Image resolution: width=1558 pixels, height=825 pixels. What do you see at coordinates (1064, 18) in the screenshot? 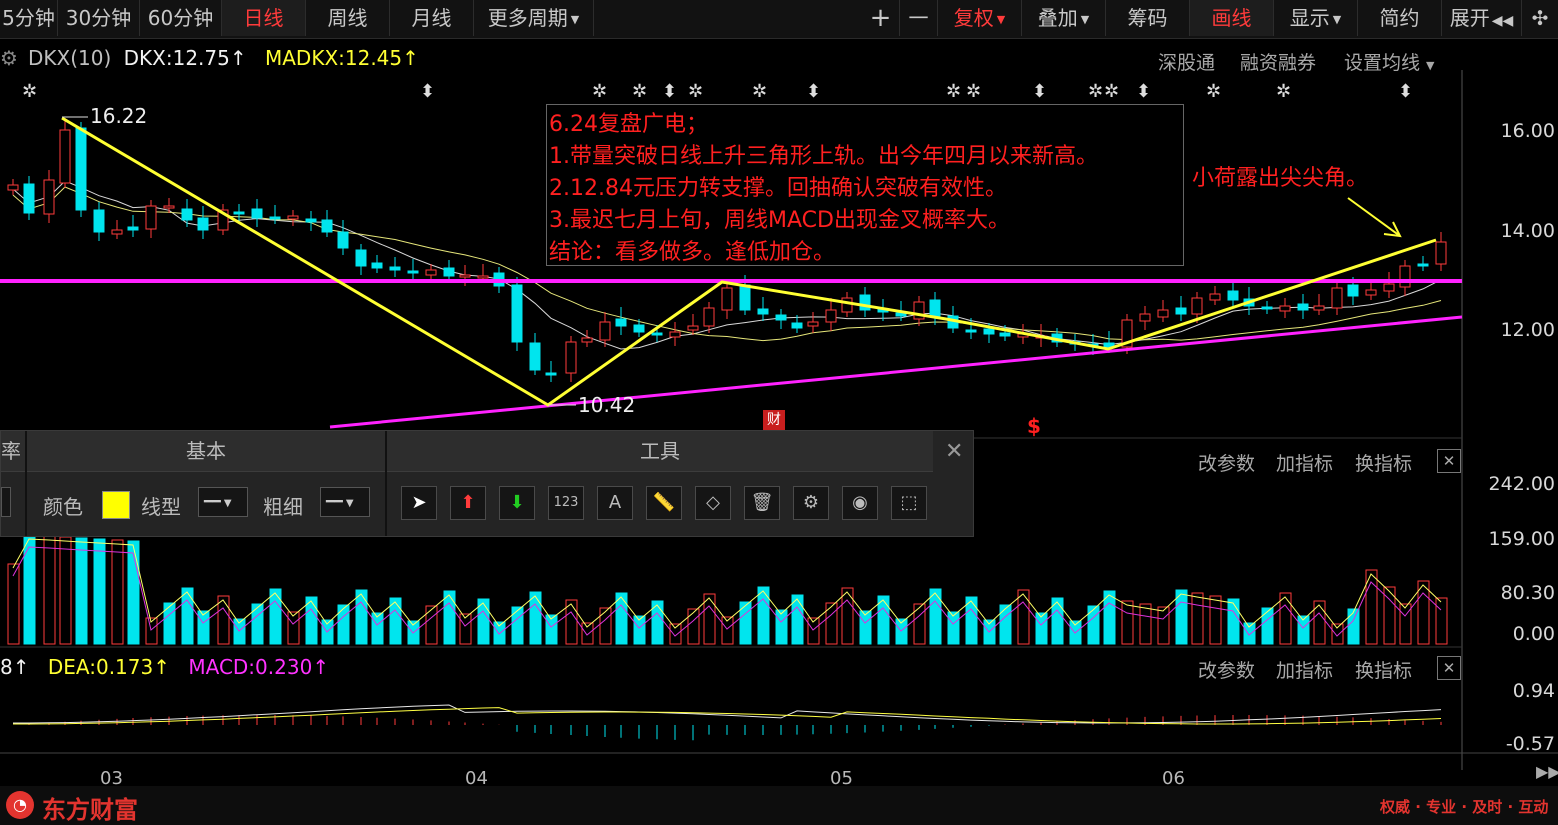
I see `overlay-dropdown: 叠加 ▼` at bounding box center [1064, 18].